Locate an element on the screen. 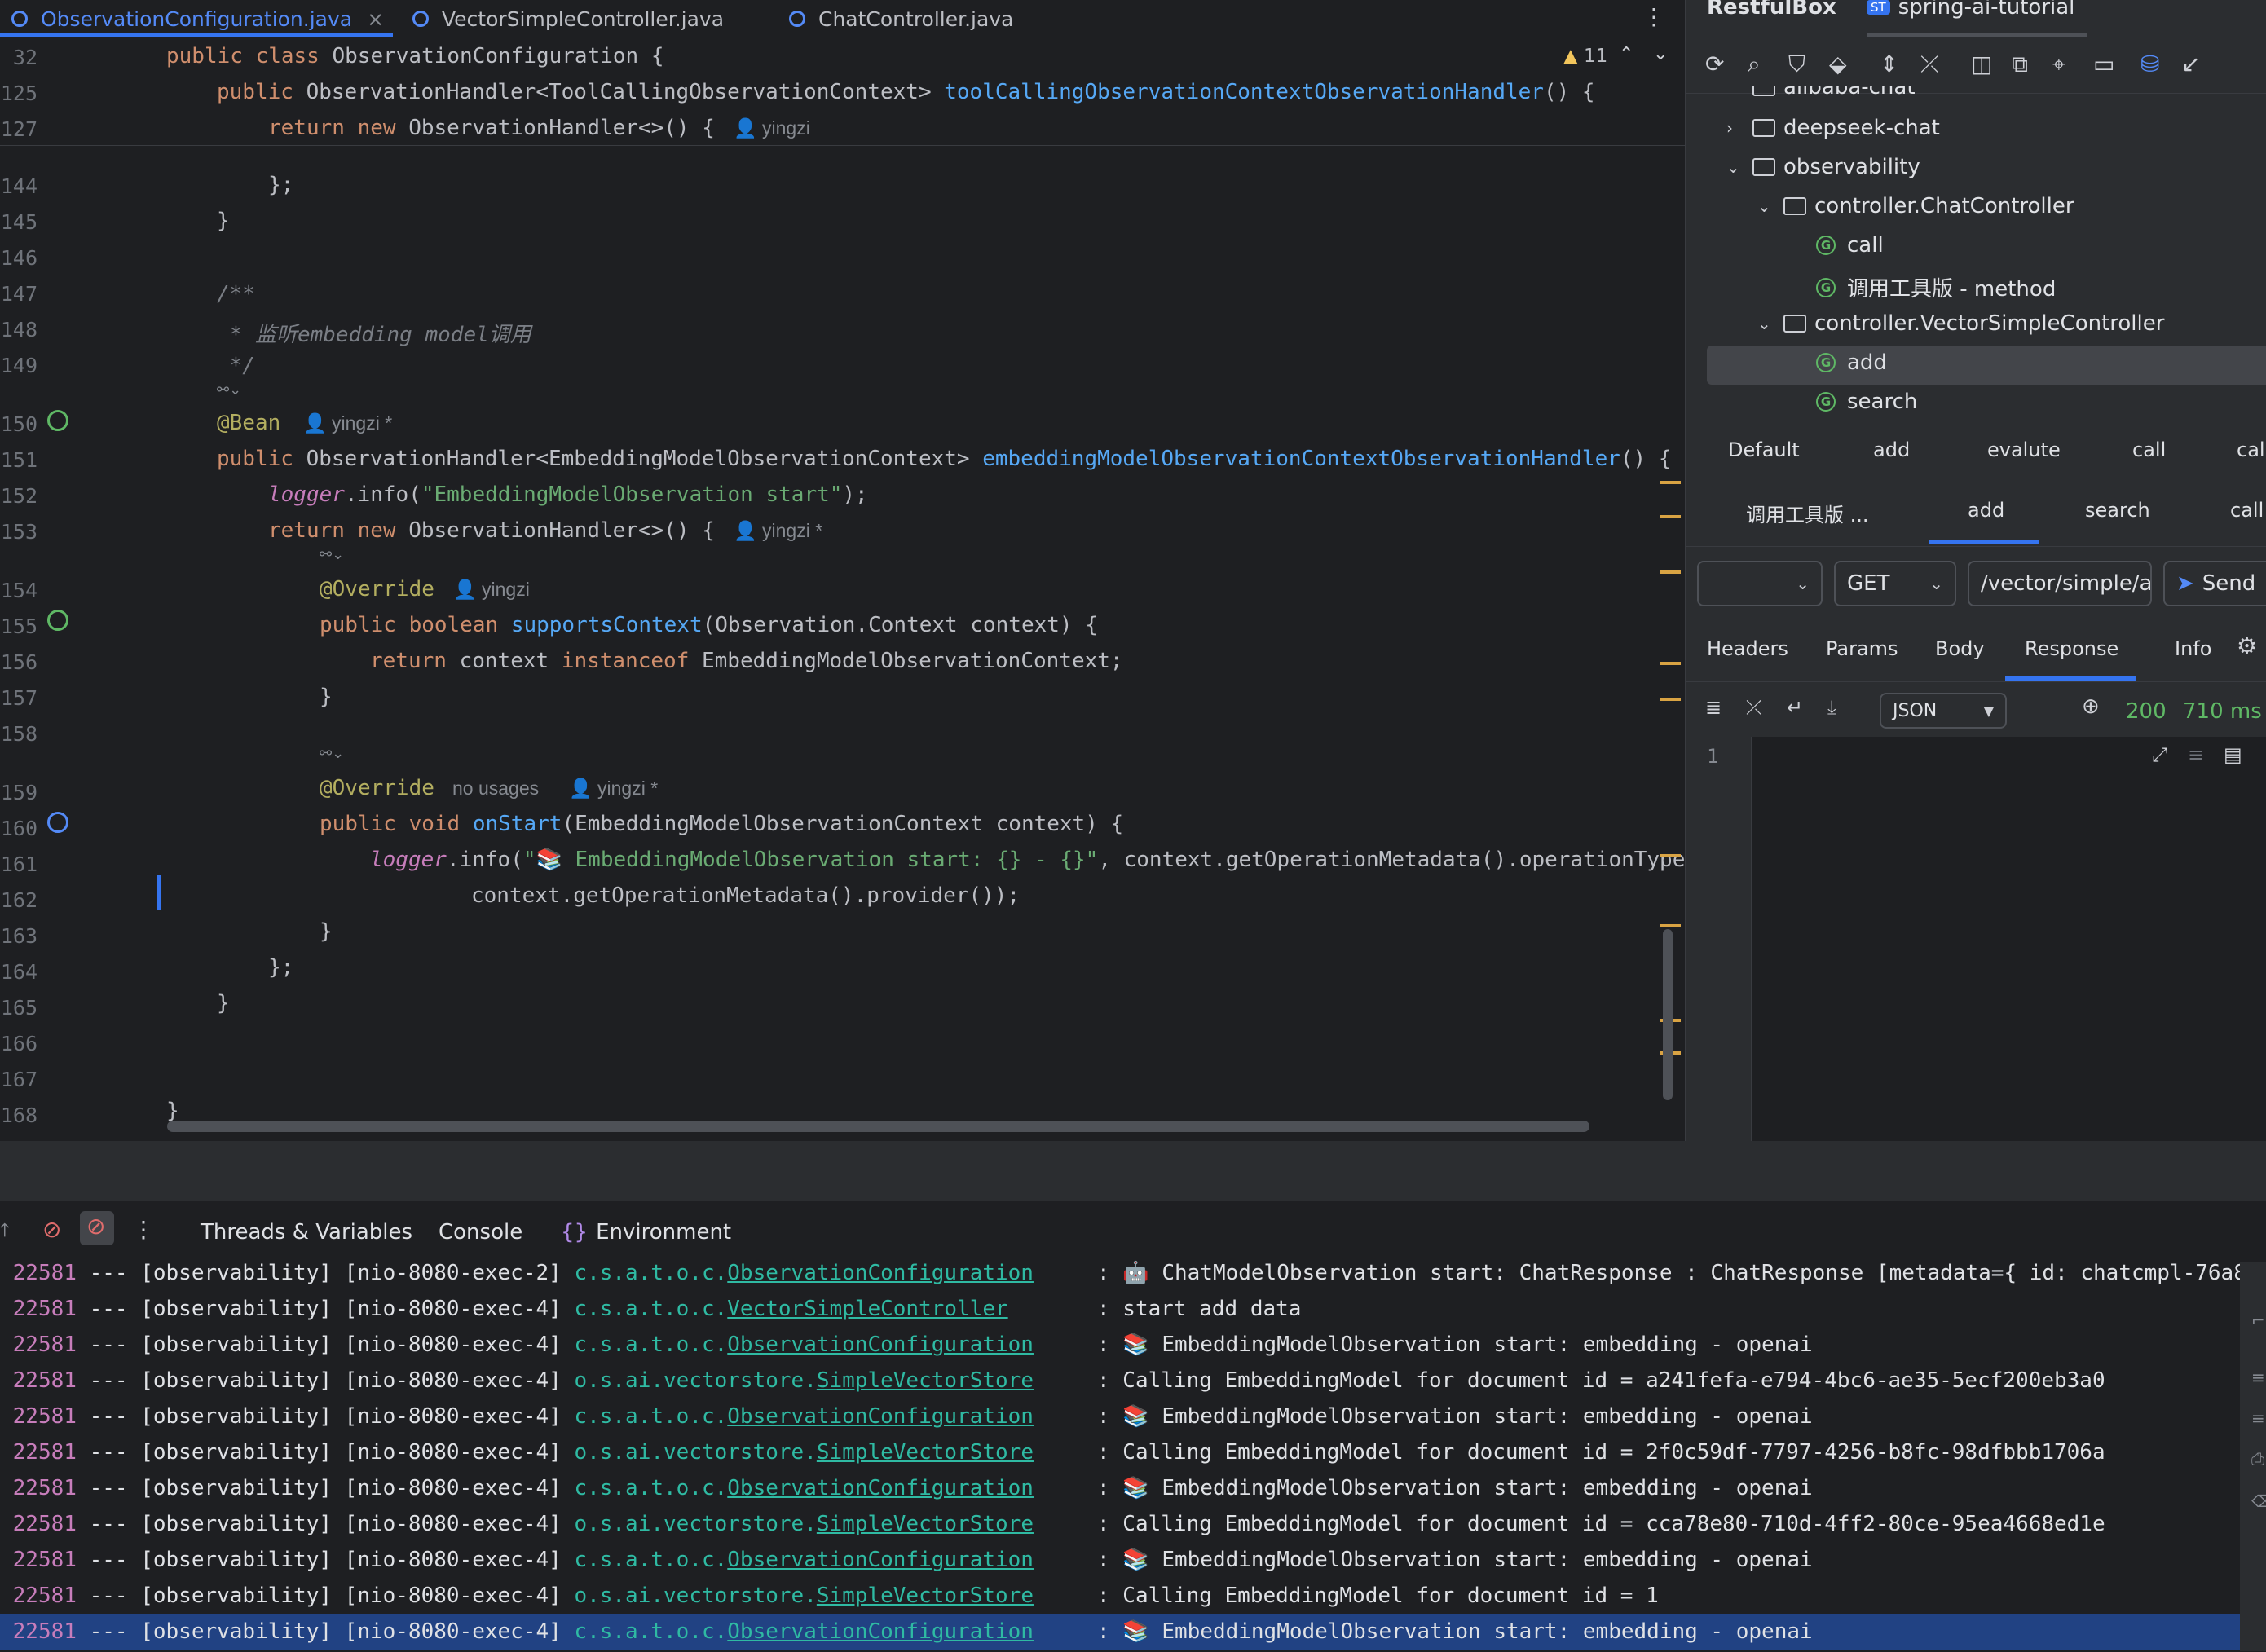 This screenshot has height=1652, width=2266. bean-gutter-icon is located at coordinates (58, 420).